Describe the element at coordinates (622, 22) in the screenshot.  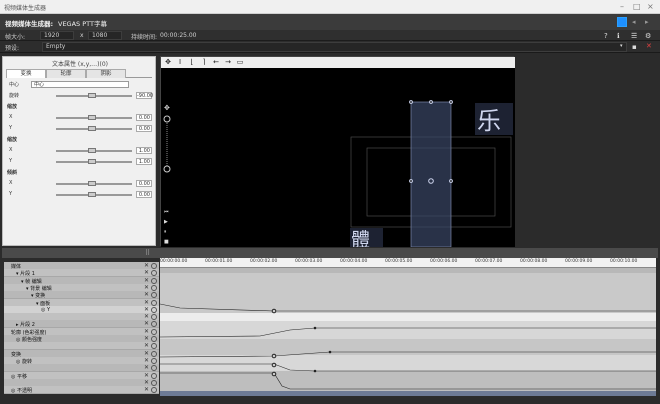
I see `view-layout-button` at that location.